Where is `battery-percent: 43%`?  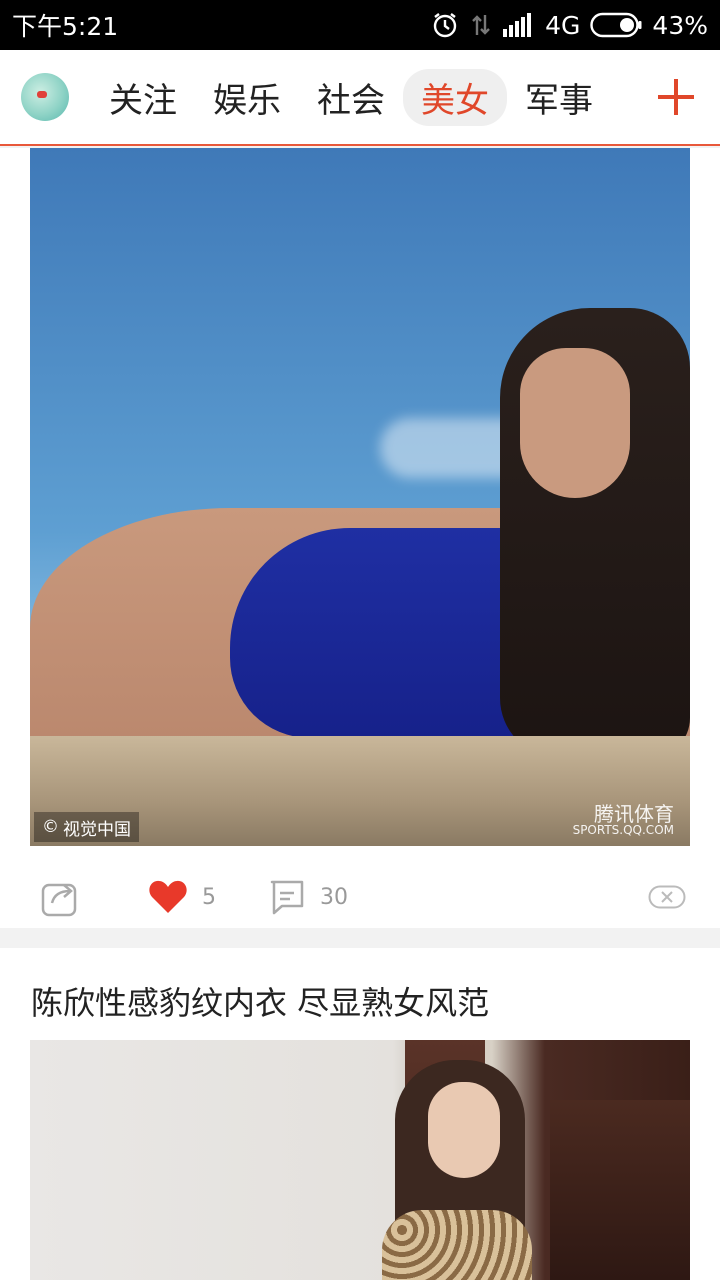 battery-percent: 43% is located at coordinates (680, 25).